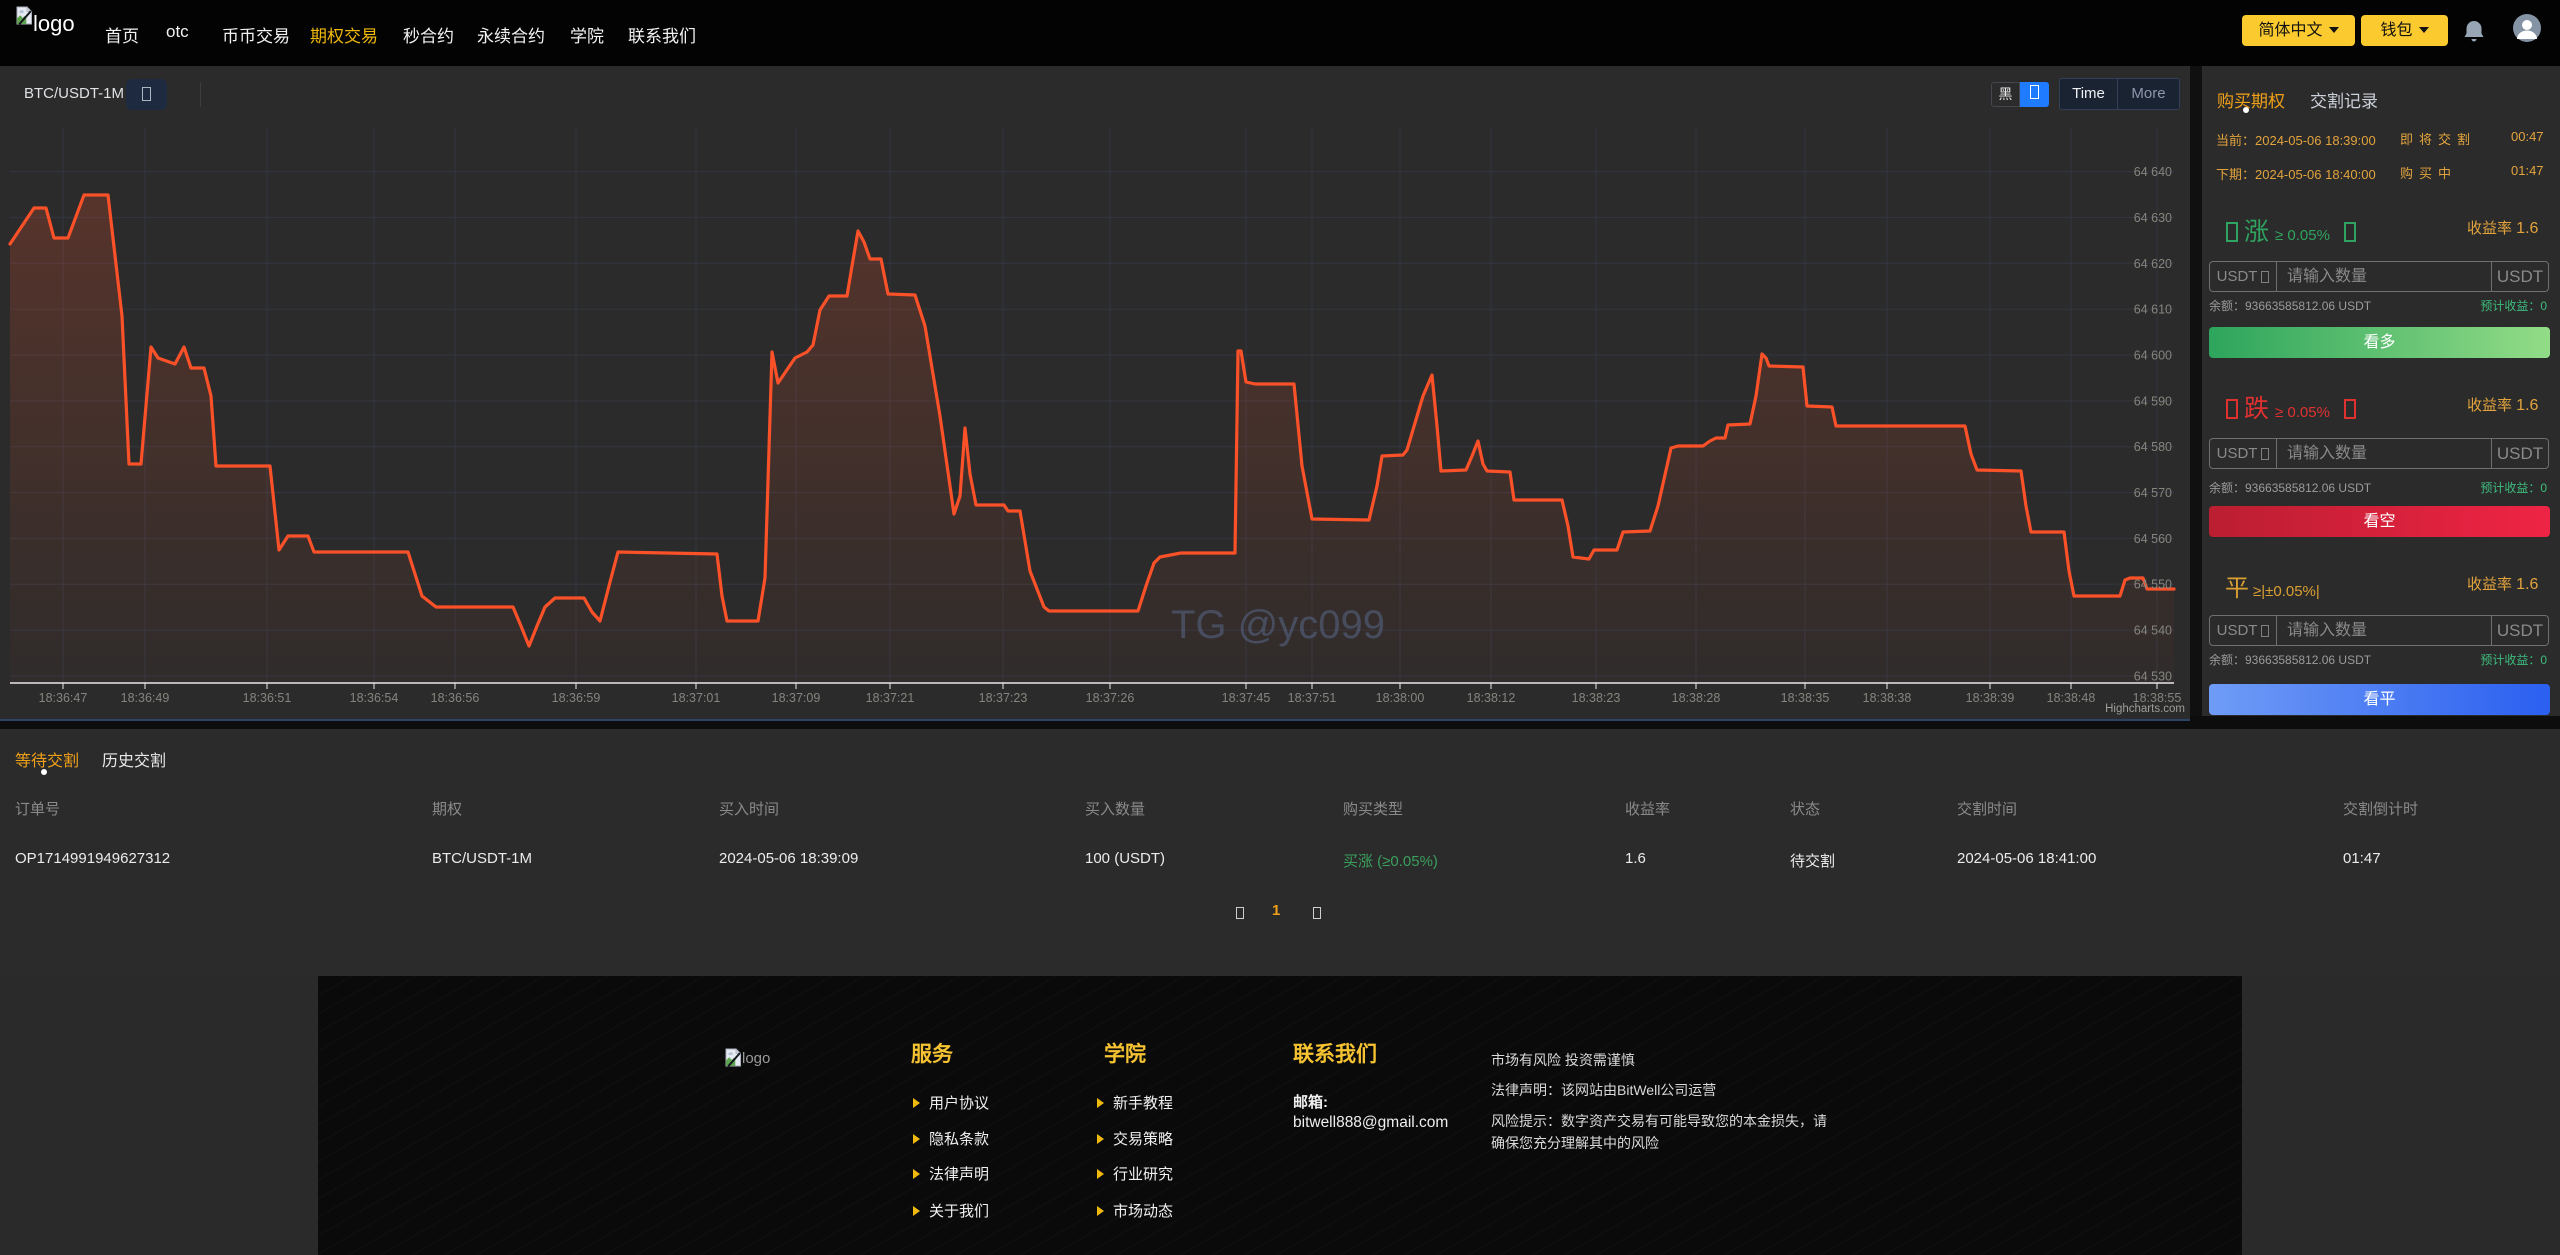 This screenshot has height=1255, width=2560. I want to click on svg-text: 64 620, so click(2153, 264).